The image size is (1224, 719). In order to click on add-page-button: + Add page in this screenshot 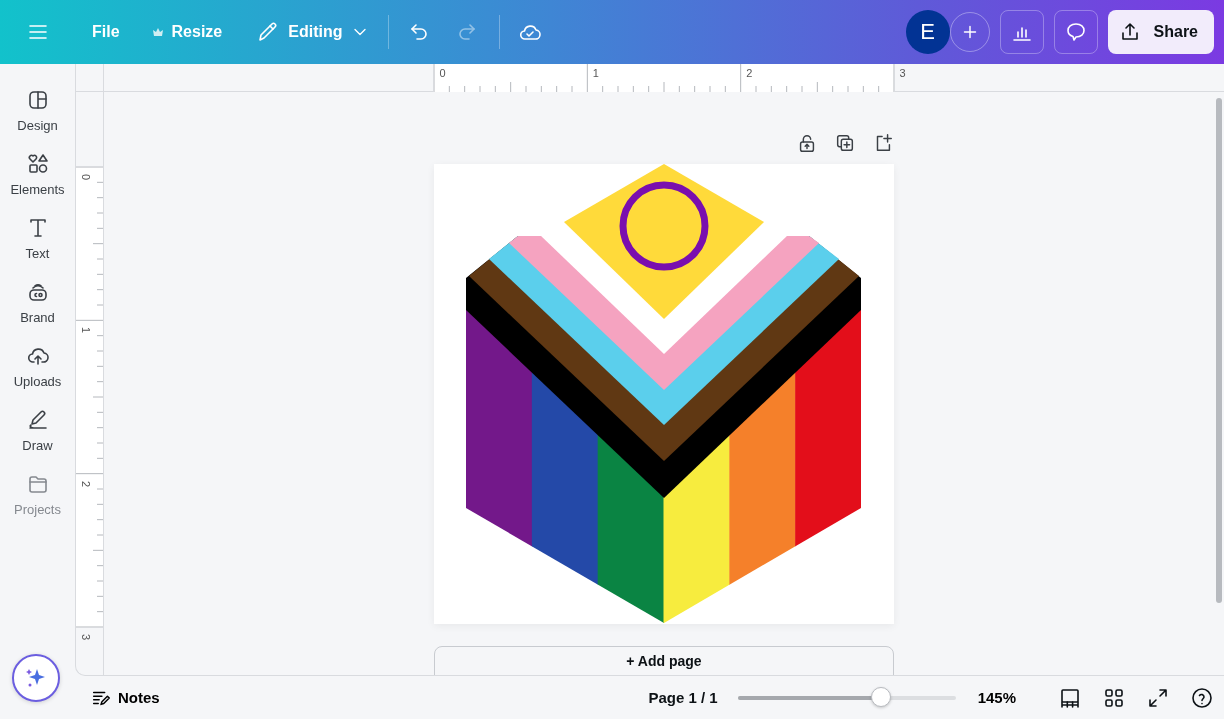, I will do `click(664, 660)`.